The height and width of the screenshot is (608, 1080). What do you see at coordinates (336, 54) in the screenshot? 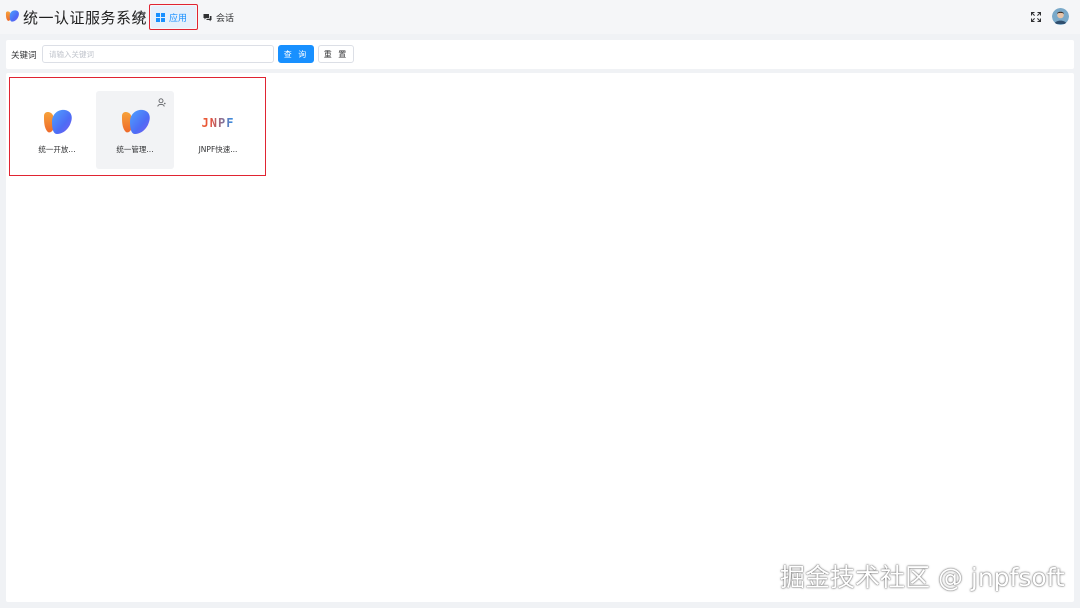
I see `reset-button: 重 置` at bounding box center [336, 54].